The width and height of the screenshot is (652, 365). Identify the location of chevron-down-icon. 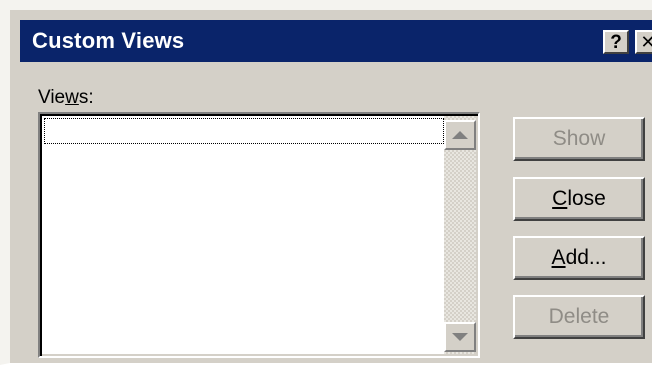
(460, 337).